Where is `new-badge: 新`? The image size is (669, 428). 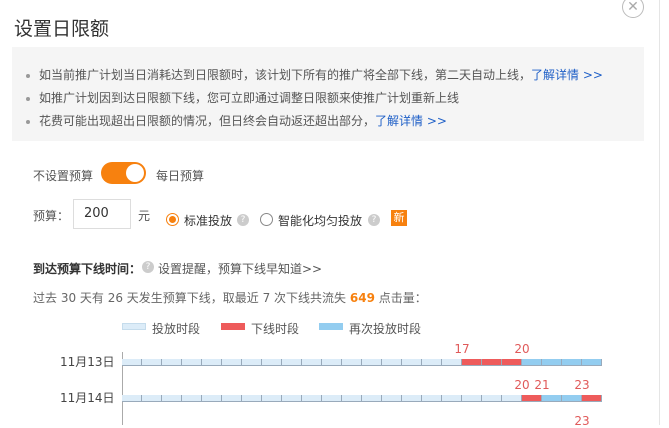
new-badge: 新 is located at coordinates (399, 218).